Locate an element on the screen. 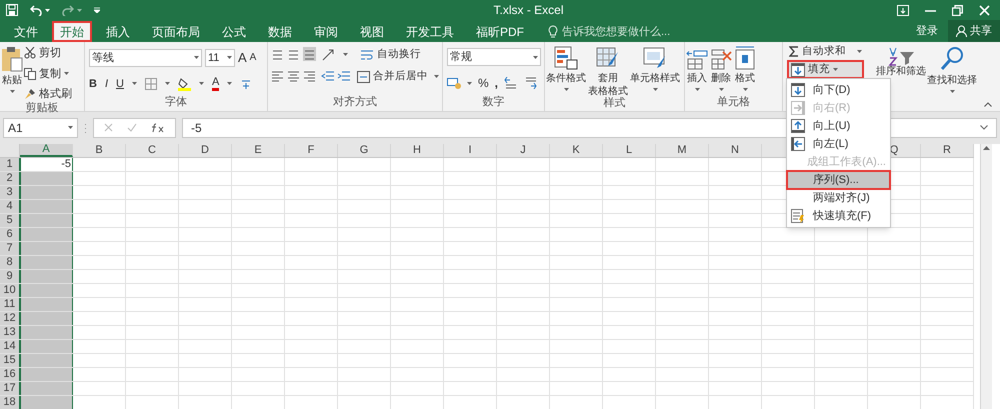 This screenshot has width=1000, height=409. share-button: 共享 is located at coordinates (974, 31).